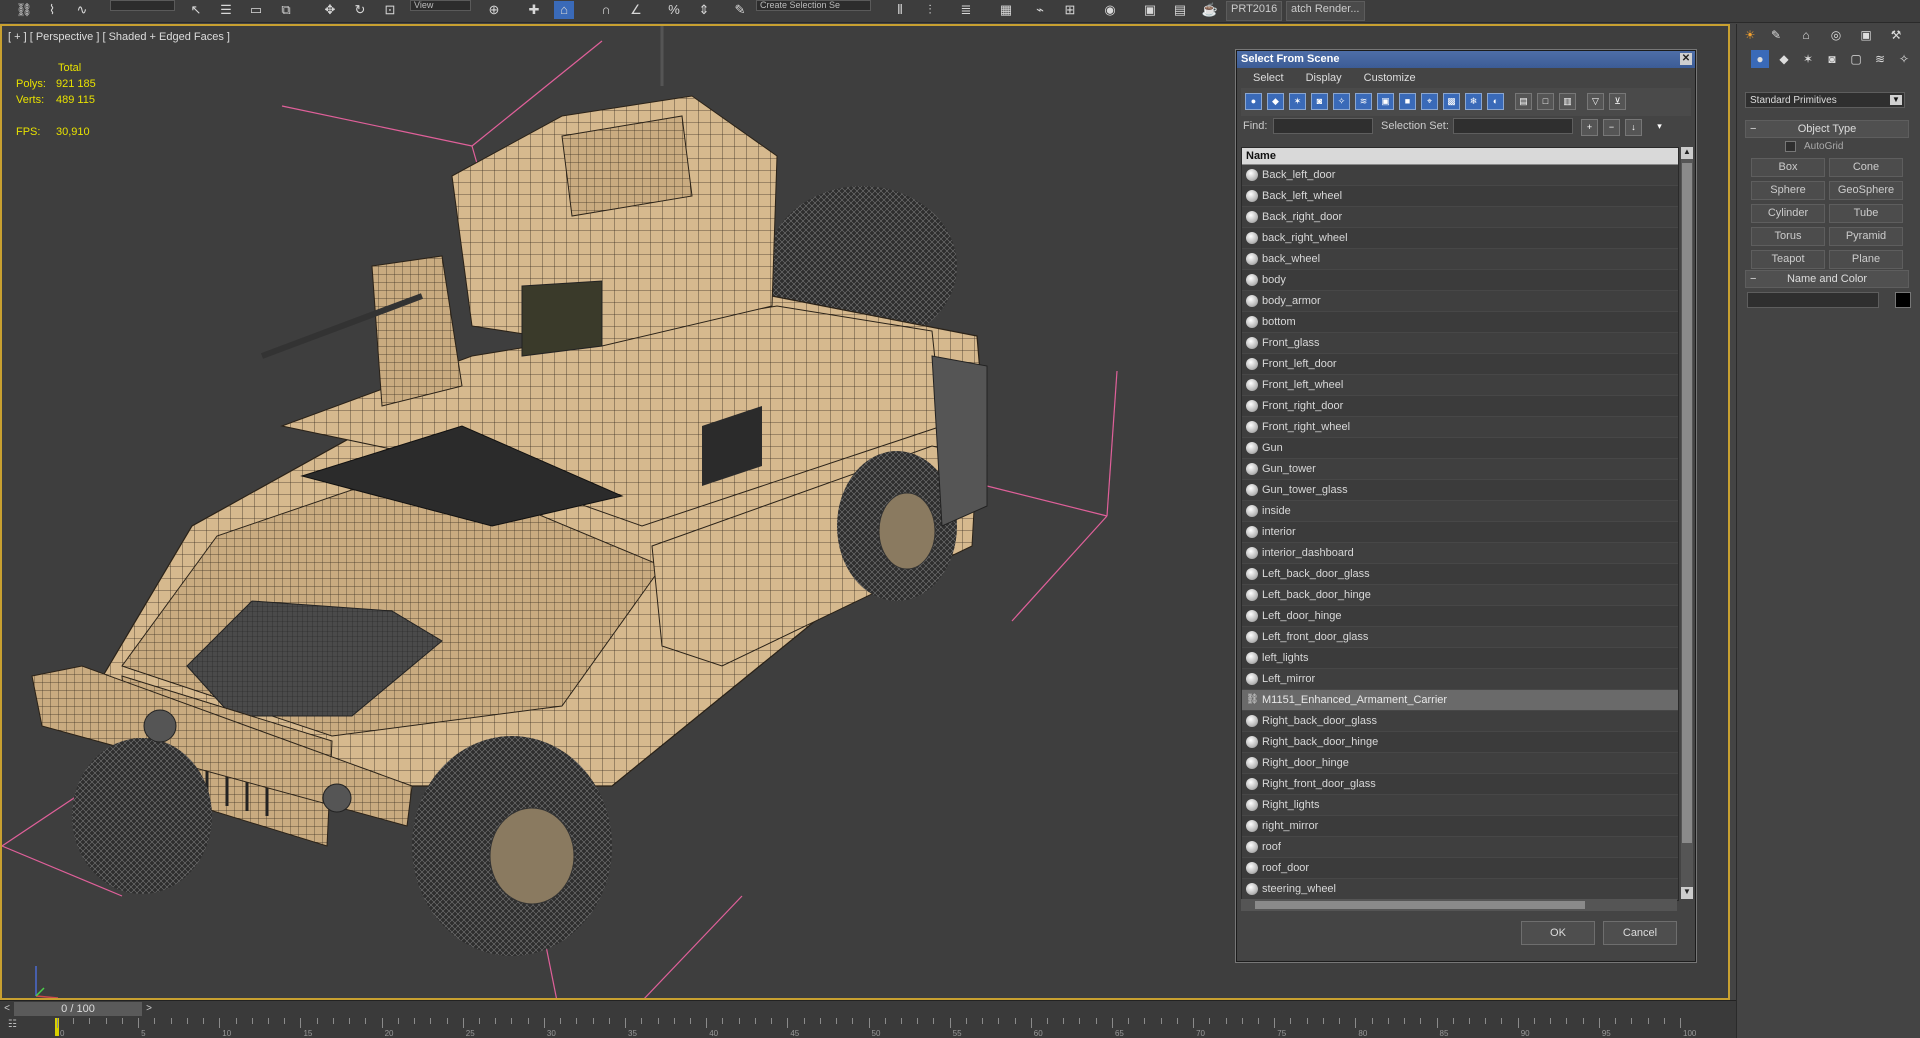  Describe the element at coordinates (256, 10) in the screenshot. I see `rect-selection-icon: ▭` at that location.